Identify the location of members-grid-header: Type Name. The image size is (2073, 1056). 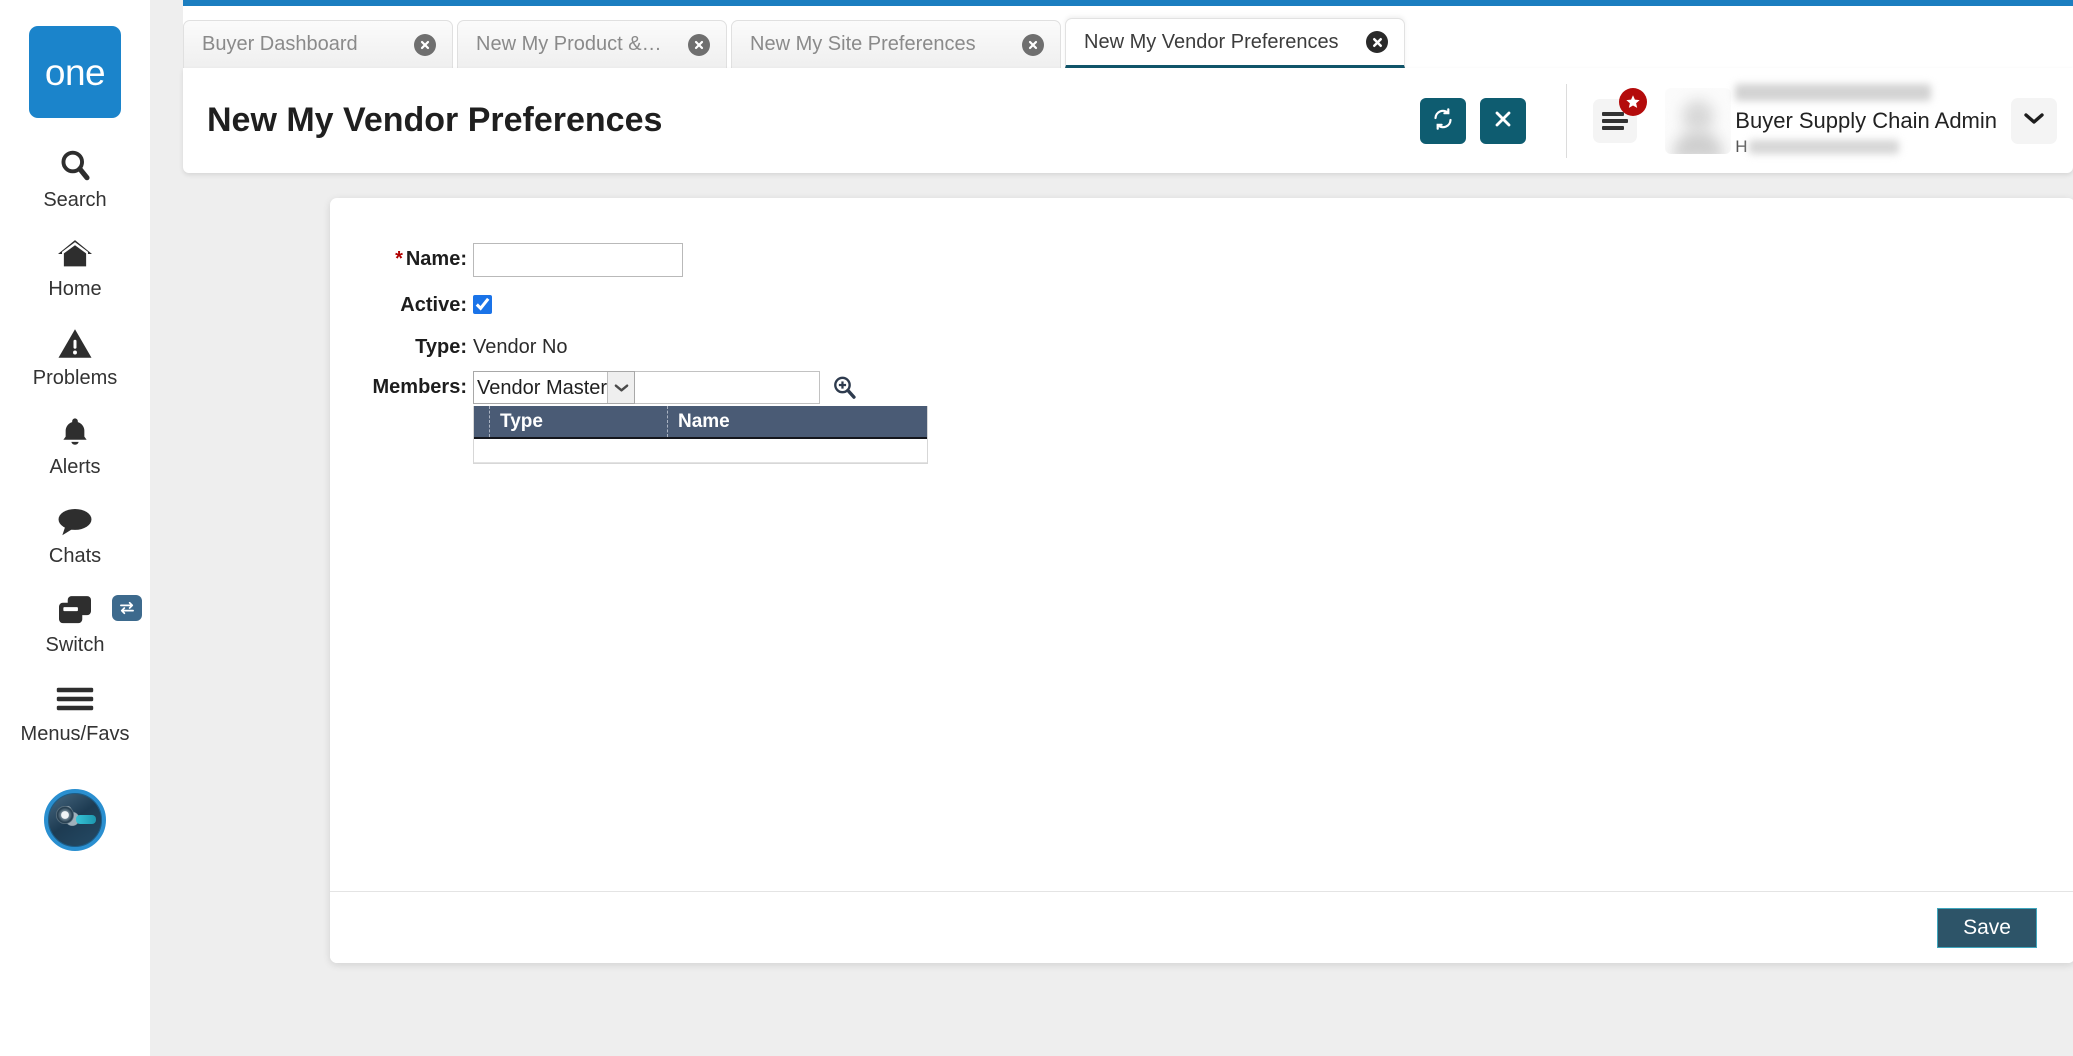
(700, 422).